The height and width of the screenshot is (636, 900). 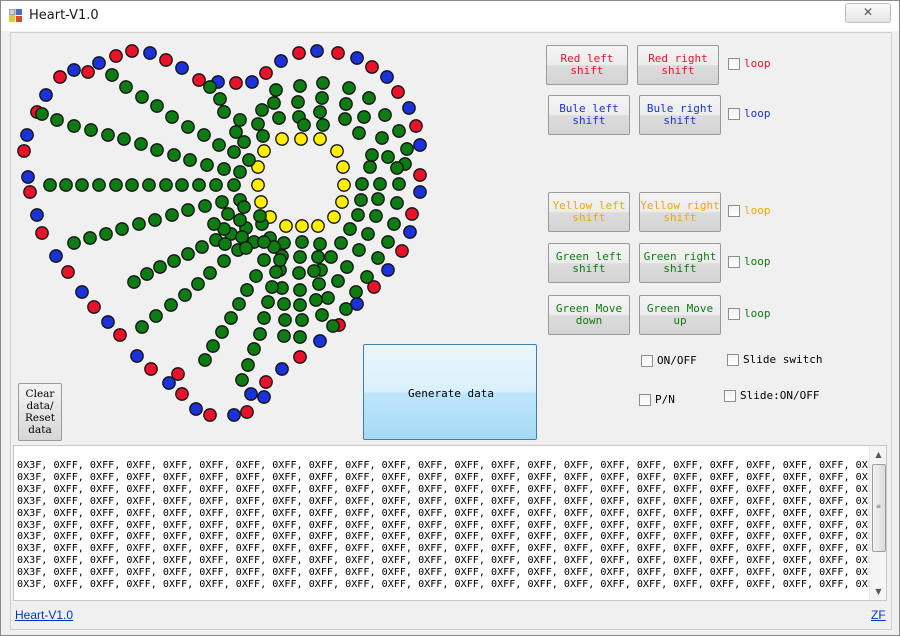 I want to click on blue-loop-checkbox, so click(x=734, y=114).